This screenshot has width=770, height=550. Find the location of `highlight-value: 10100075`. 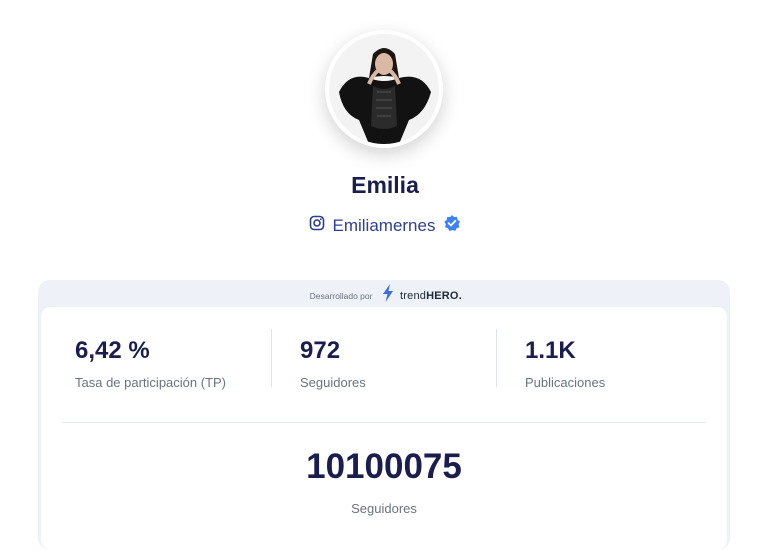

highlight-value: 10100075 is located at coordinates (384, 466).